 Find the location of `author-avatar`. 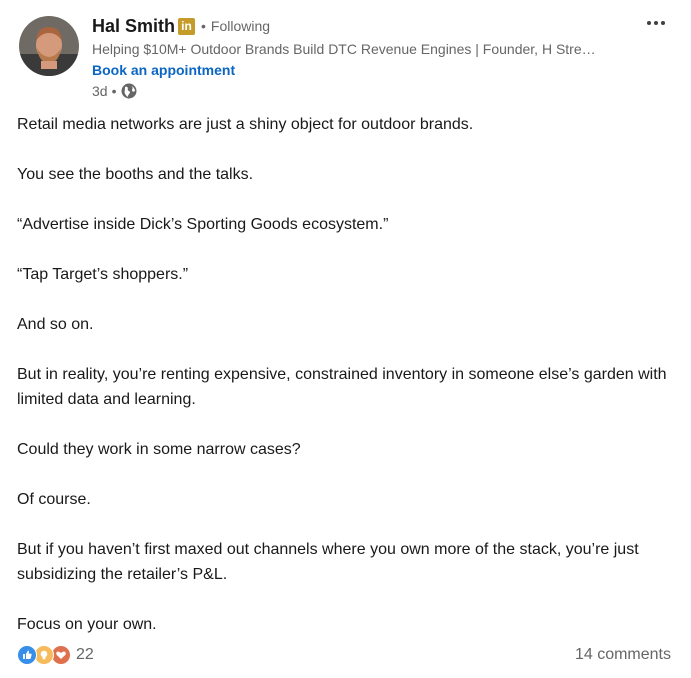

author-avatar is located at coordinates (49, 46).